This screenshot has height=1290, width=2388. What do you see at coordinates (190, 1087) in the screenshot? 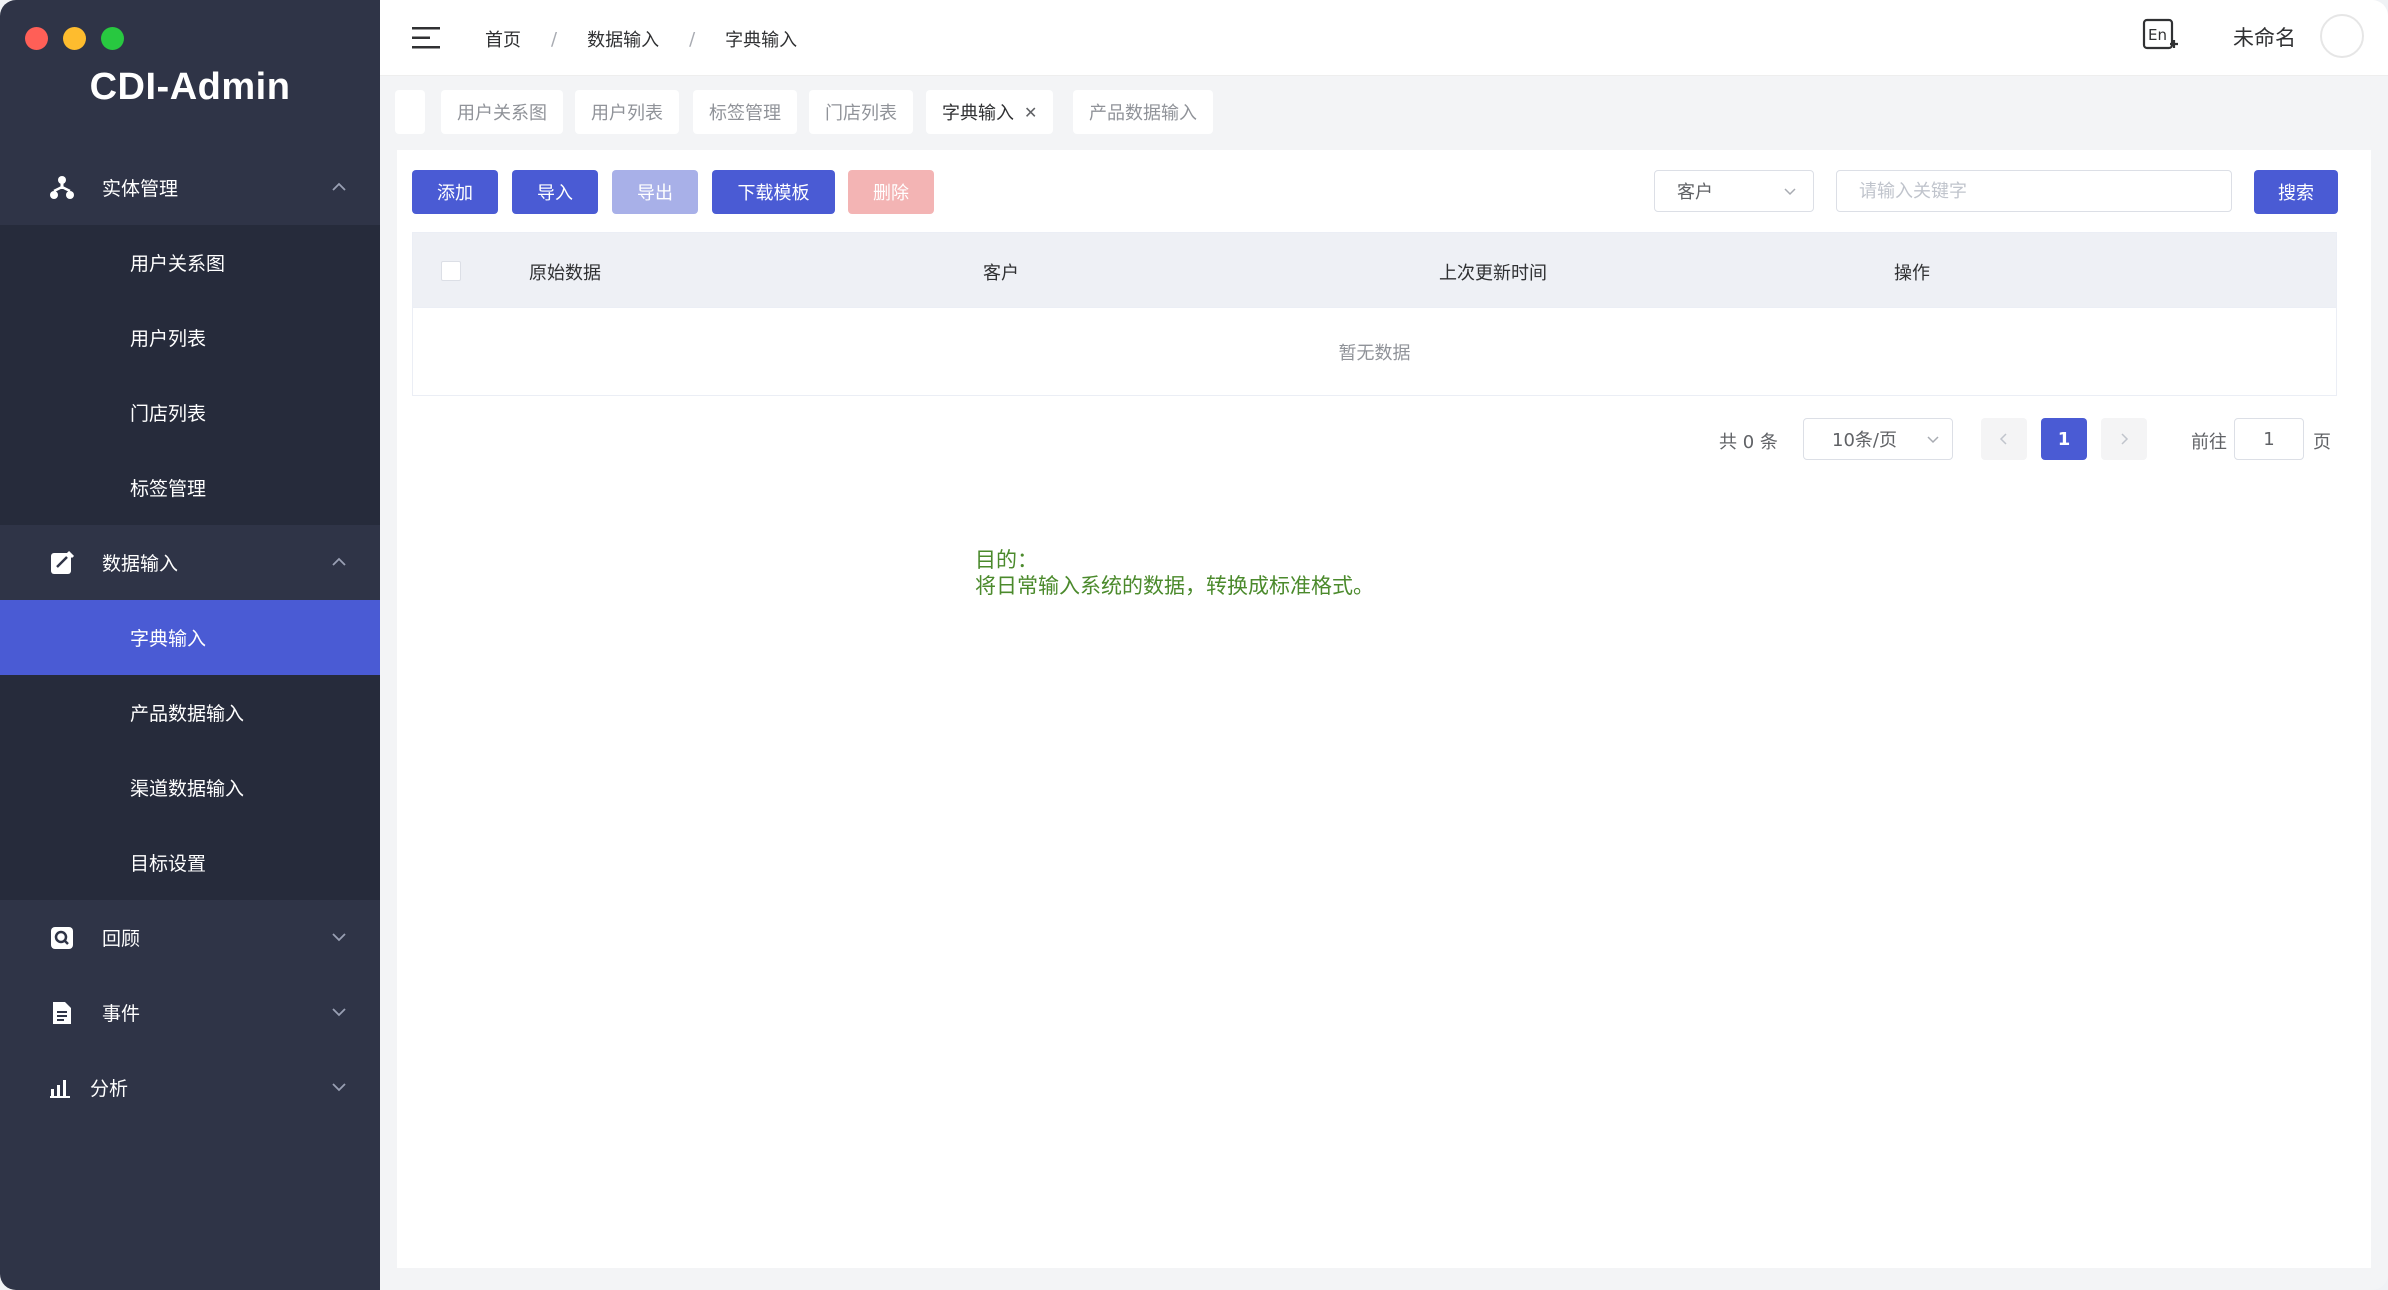
I see `menu-group-analysis: 分析` at bounding box center [190, 1087].